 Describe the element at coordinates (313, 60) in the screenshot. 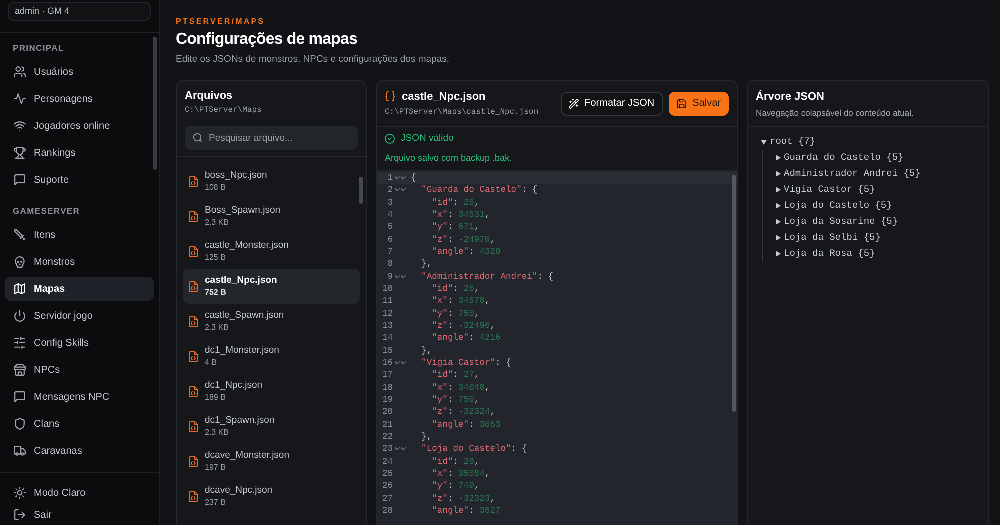

I see `page-subtitle: Edite os JSONs de monstros, NPCs e configurações dos mapas.` at that location.